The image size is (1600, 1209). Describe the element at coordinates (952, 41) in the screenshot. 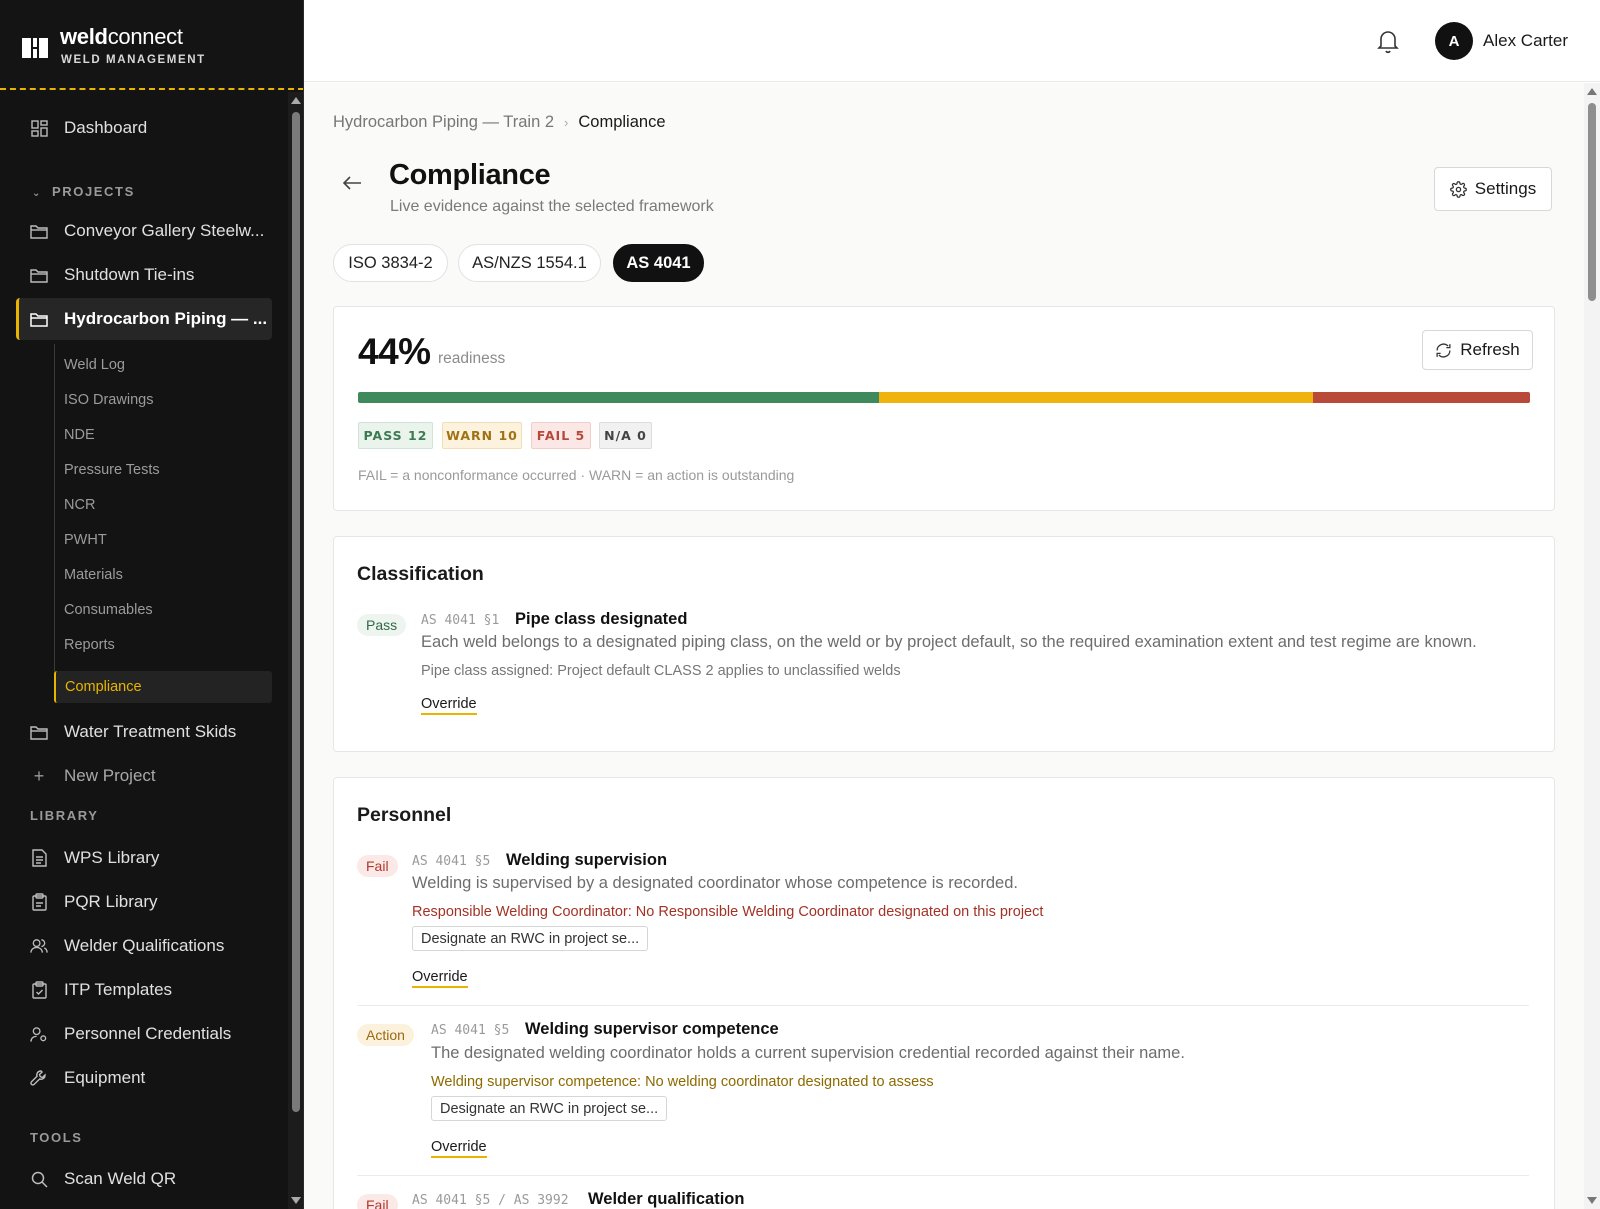

I see `topbar: A Alex Carter` at that location.